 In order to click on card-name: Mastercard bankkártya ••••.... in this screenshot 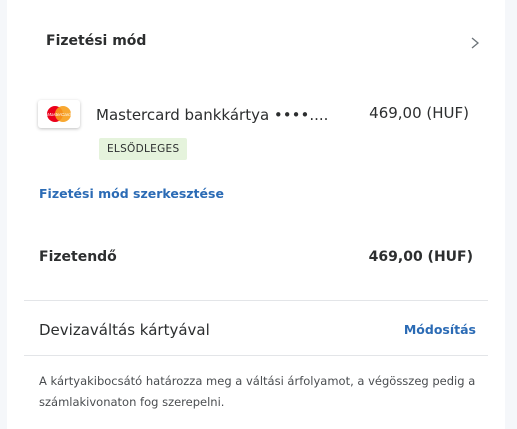, I will do `click(212, 115)`.